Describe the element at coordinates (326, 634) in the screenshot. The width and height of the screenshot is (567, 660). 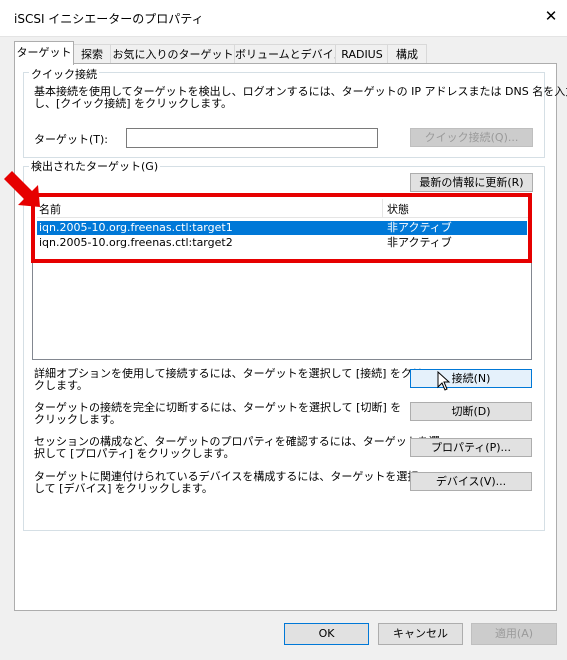
I see `ok-button: OK` at that location.